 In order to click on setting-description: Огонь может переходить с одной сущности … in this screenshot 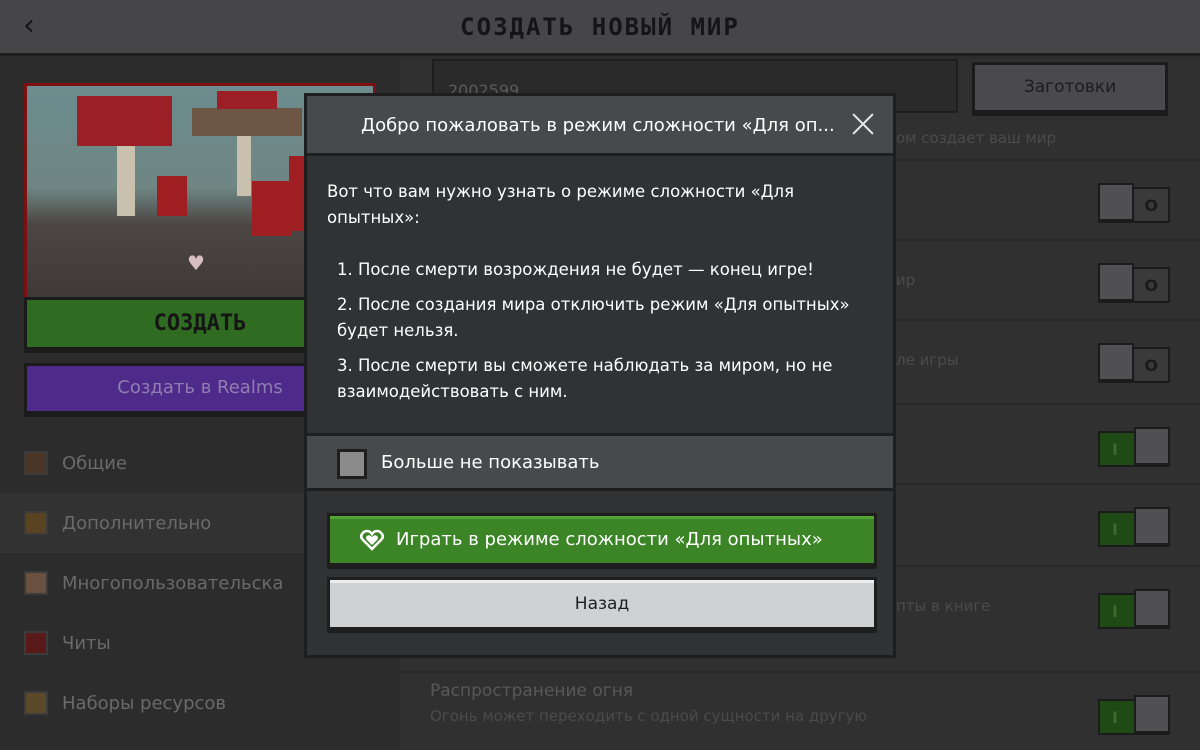, I will do `click(649, 716)`.